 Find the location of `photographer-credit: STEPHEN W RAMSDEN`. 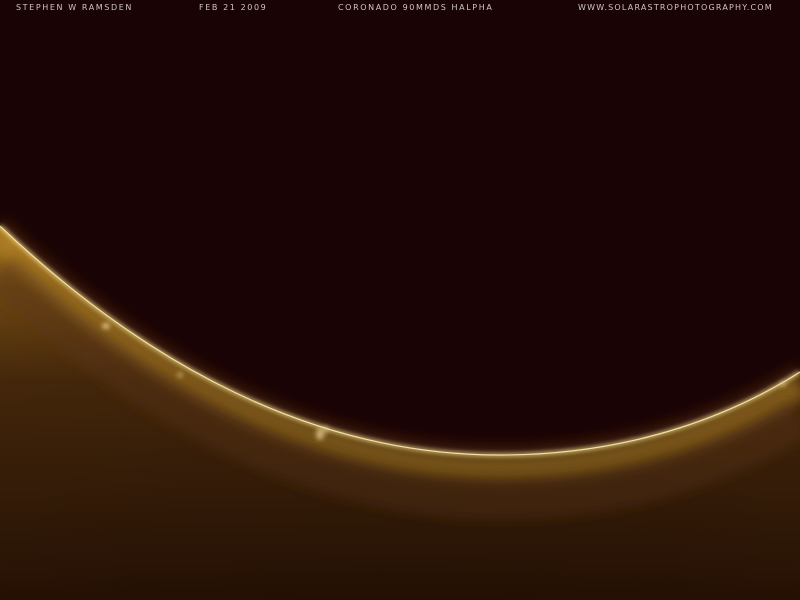

photographer-credit: STEPHEN W RAMSDEN is located at coordinates (74, 7).